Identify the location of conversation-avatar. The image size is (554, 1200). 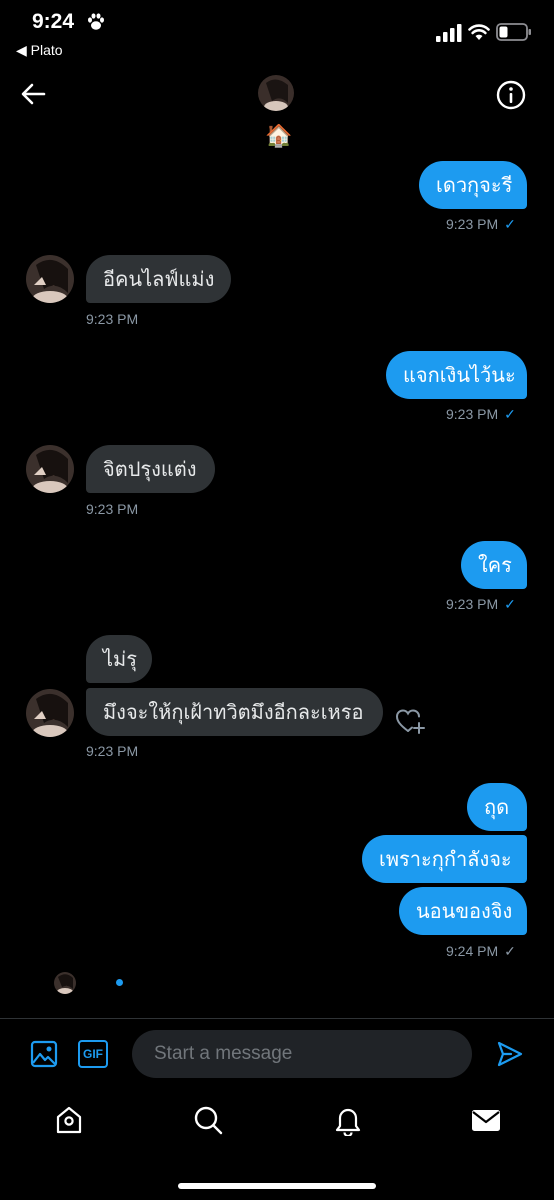
(276, 93).